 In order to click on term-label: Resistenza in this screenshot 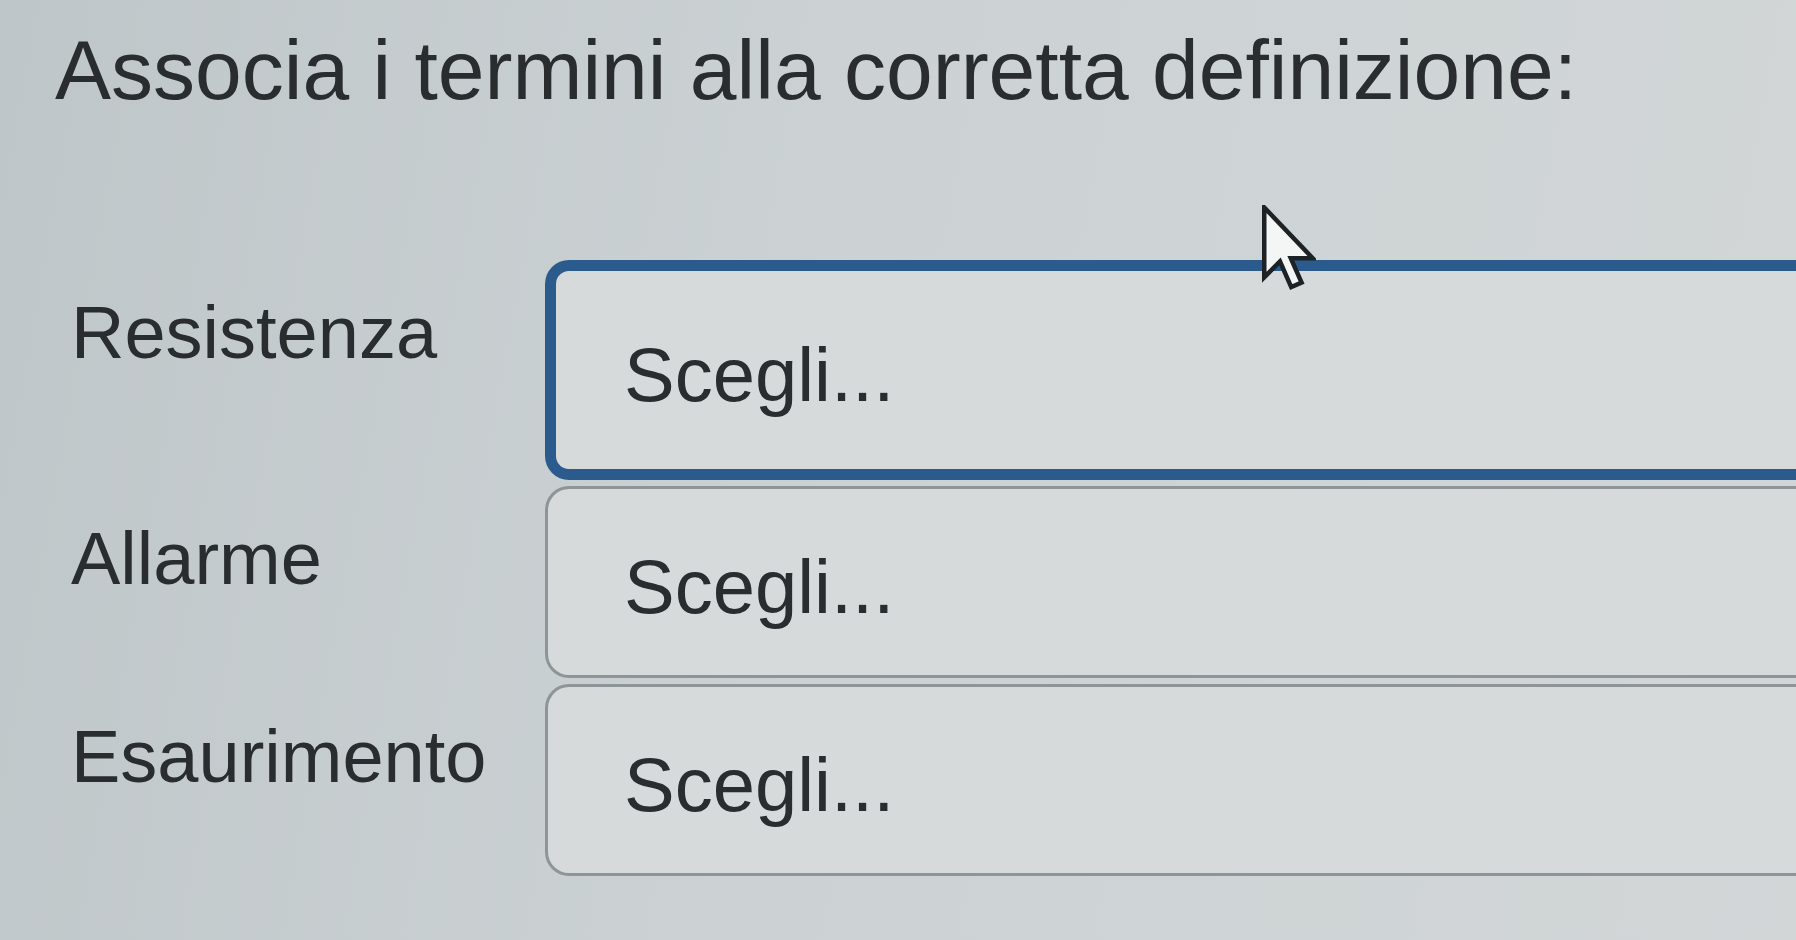, I will do `click(254, 333)`.